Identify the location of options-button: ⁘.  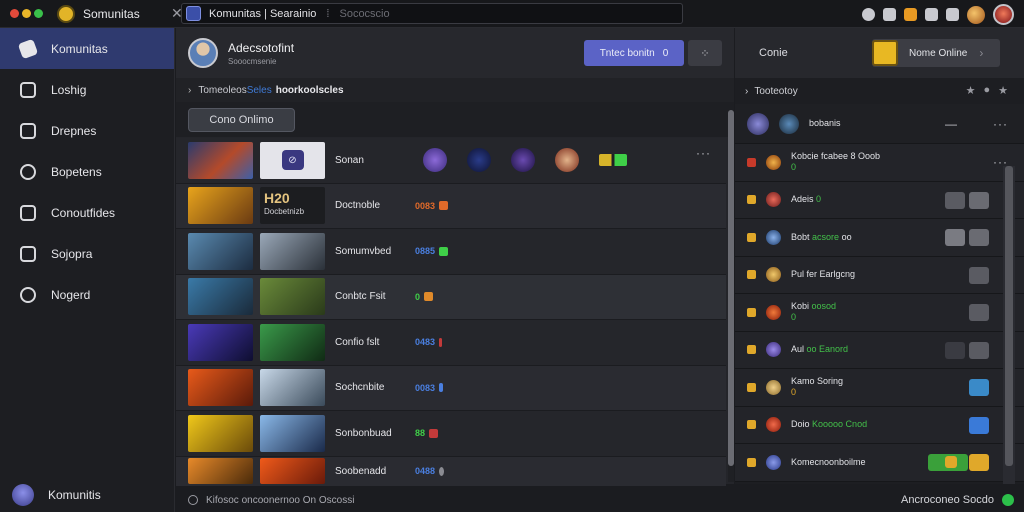
(705, 53).